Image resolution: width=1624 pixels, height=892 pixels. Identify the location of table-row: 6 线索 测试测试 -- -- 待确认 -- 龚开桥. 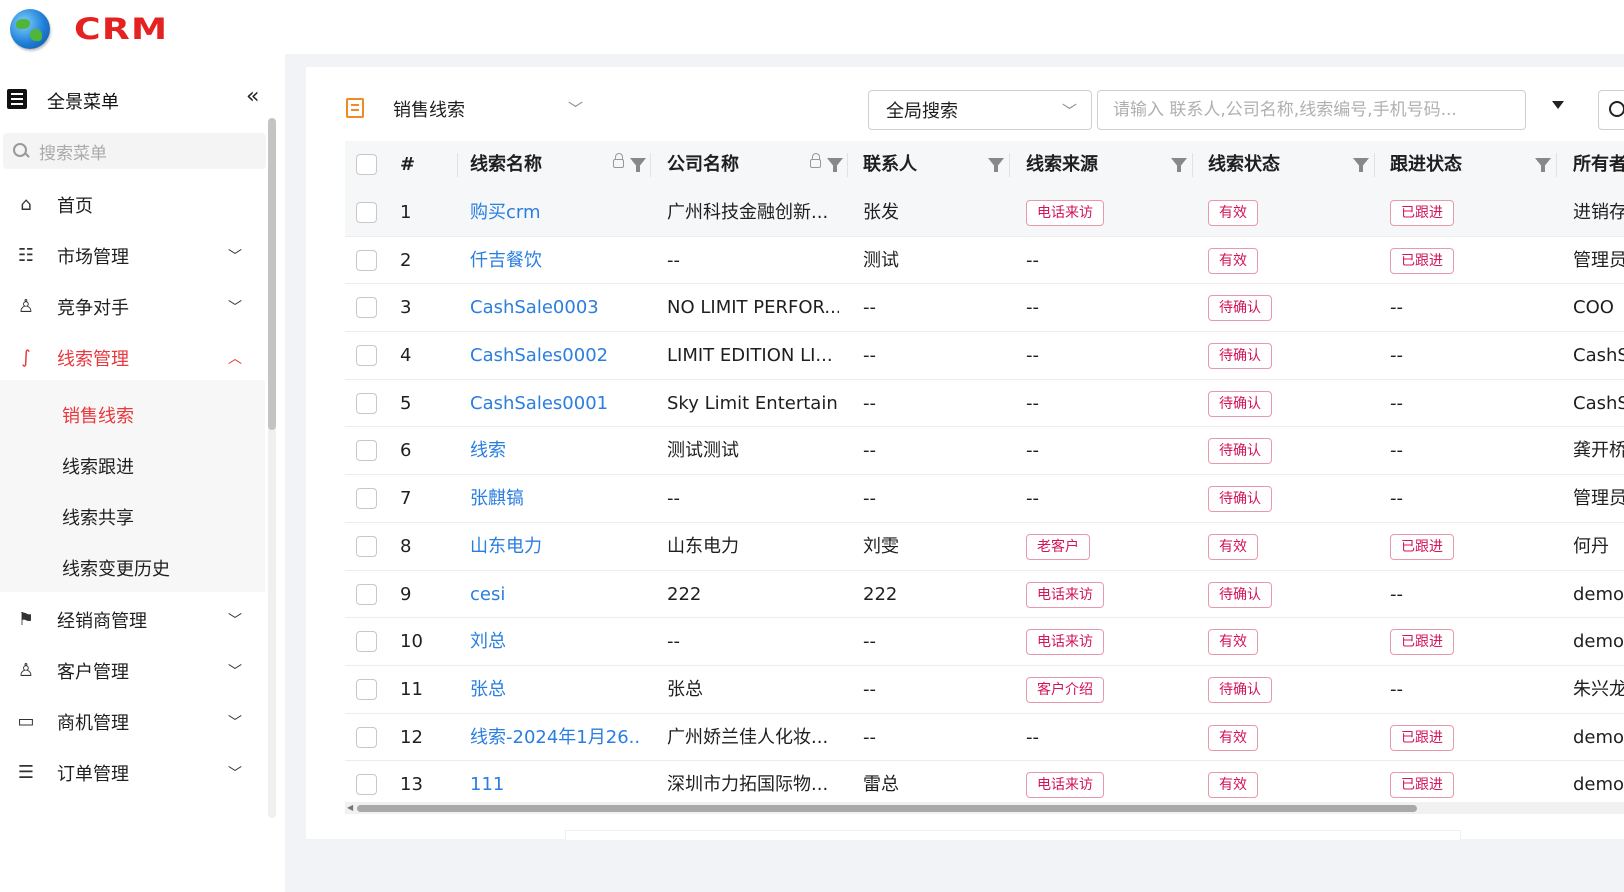
(984, 451).